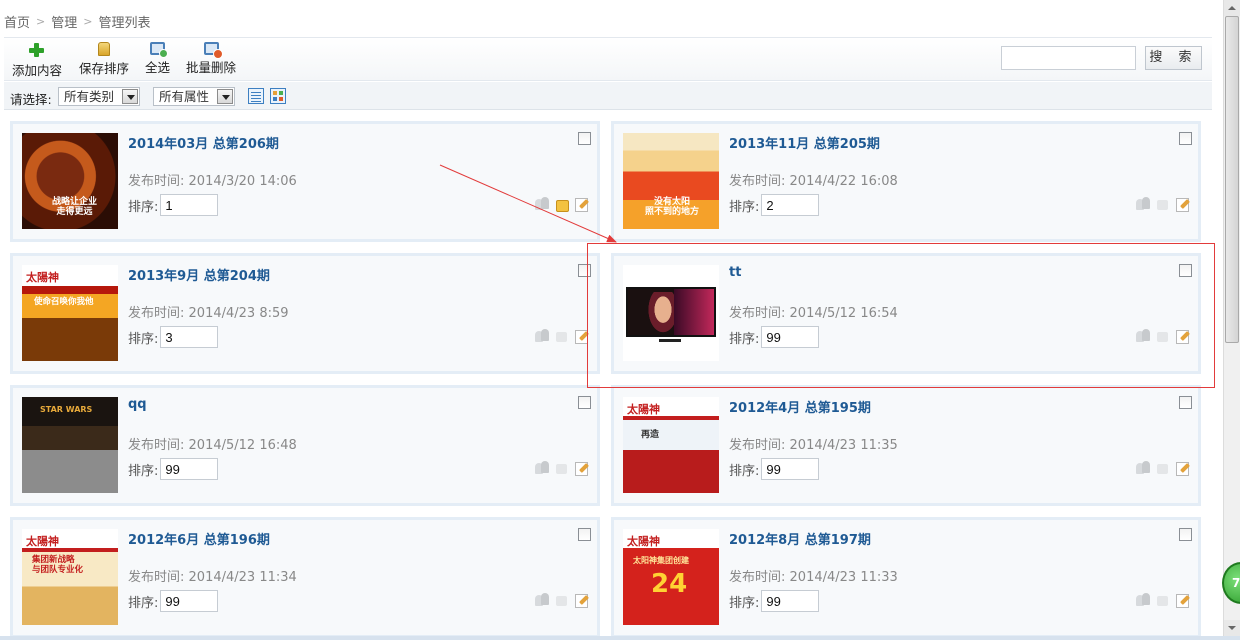  Describe the element at coordinates (735, 272) in the screenshot. I see `item-title-link: tt` at that location.